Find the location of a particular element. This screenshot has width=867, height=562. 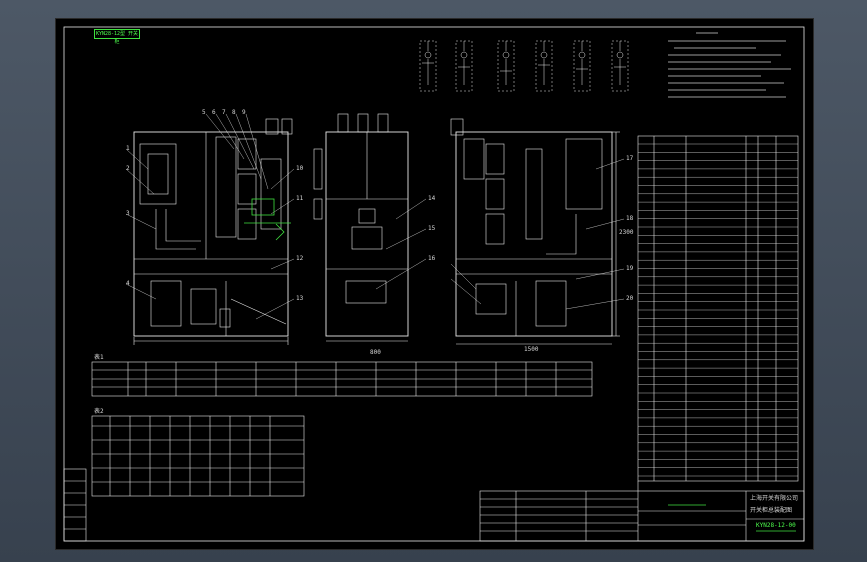

part-callout: 11 is located at coordinates (300, 198).